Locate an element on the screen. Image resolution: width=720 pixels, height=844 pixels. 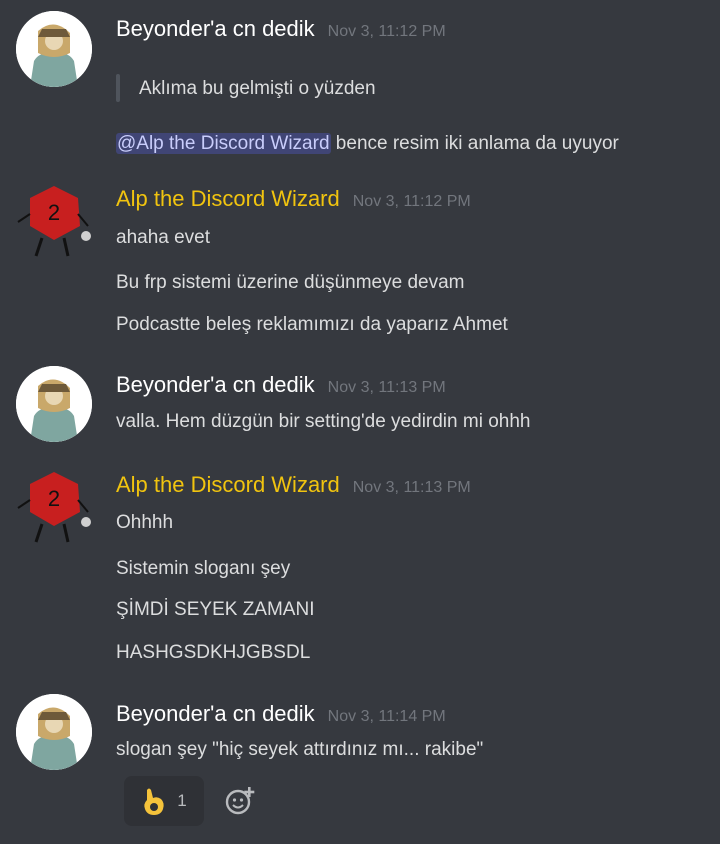
reaction-count: 1 is located at coordinates (182, 800).